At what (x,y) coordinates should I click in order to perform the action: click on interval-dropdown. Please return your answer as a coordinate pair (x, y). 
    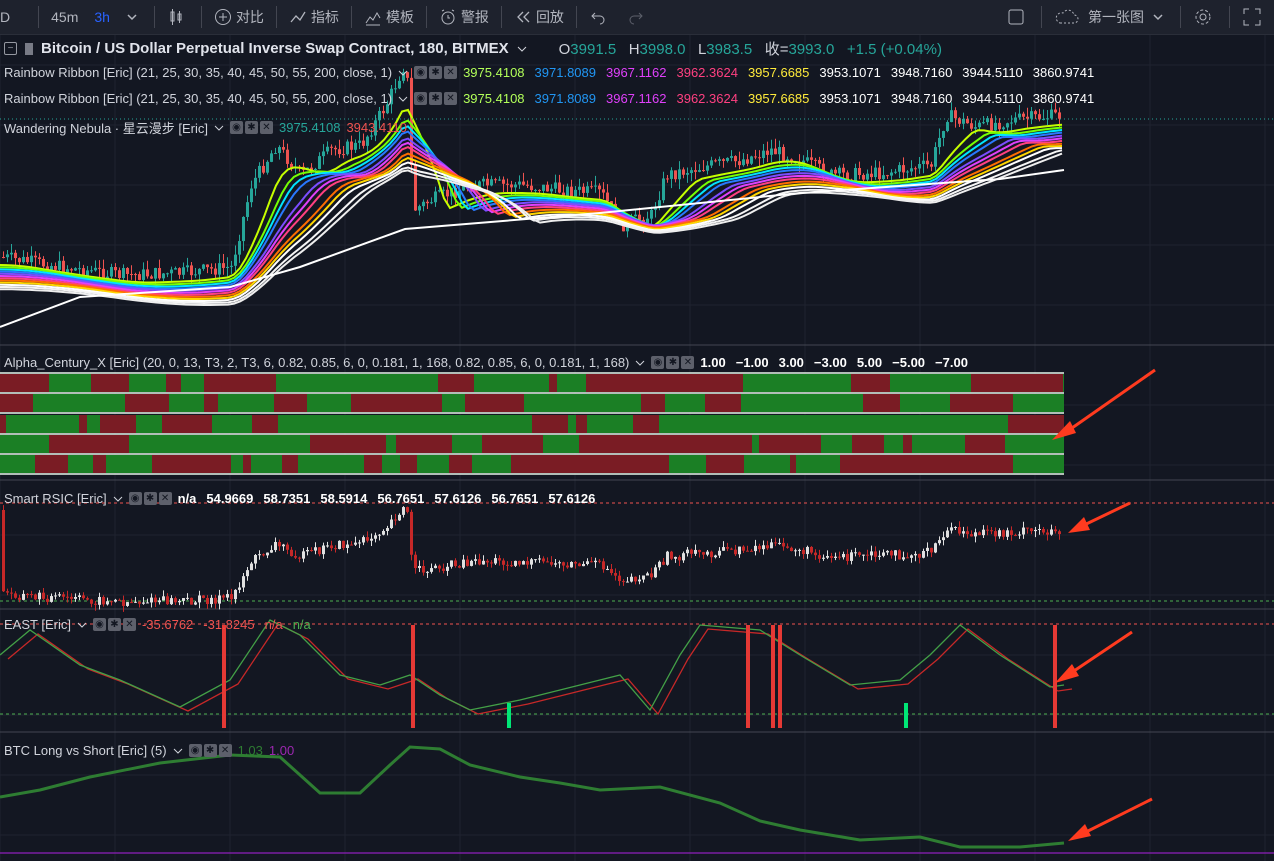
    Looking at the image, I should click on (134, 17).